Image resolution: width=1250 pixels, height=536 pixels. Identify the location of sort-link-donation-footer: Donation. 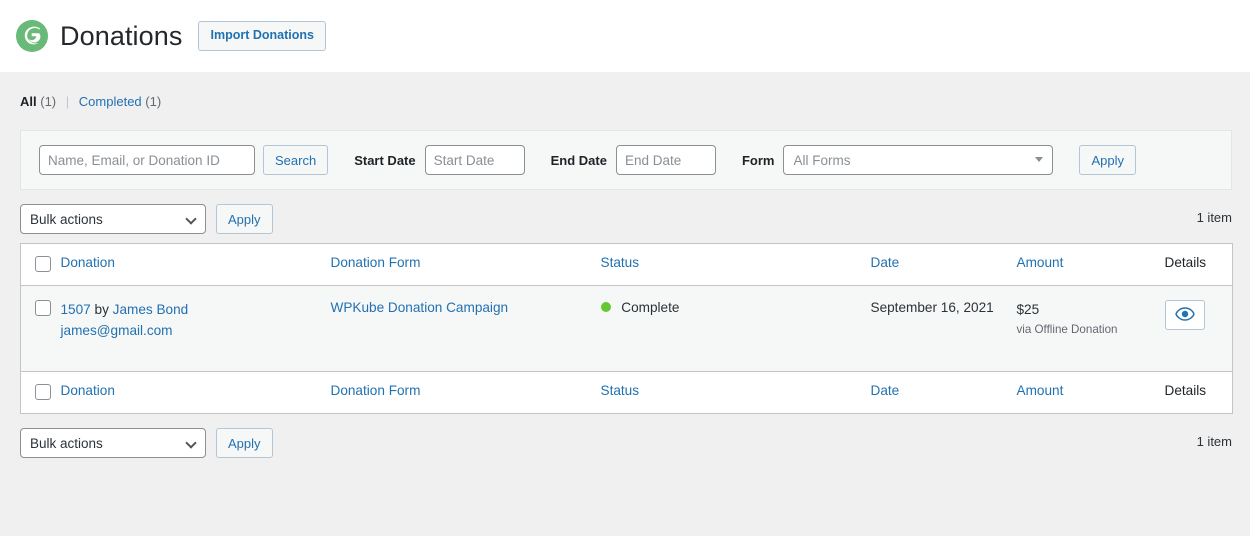
(88, 390).